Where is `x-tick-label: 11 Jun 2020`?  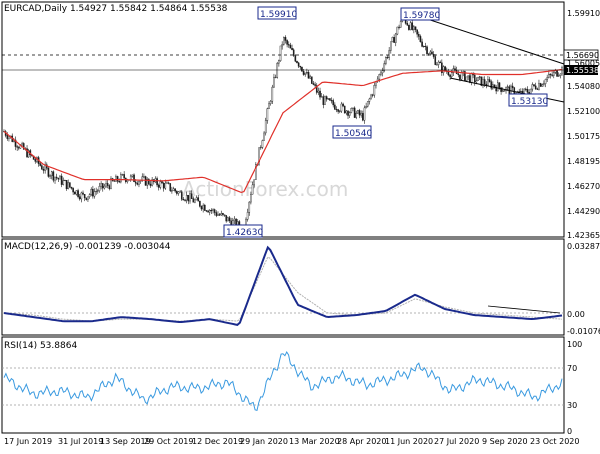 x-tick-label: 11 Jun 2020 is located at coordinates (409, 441).